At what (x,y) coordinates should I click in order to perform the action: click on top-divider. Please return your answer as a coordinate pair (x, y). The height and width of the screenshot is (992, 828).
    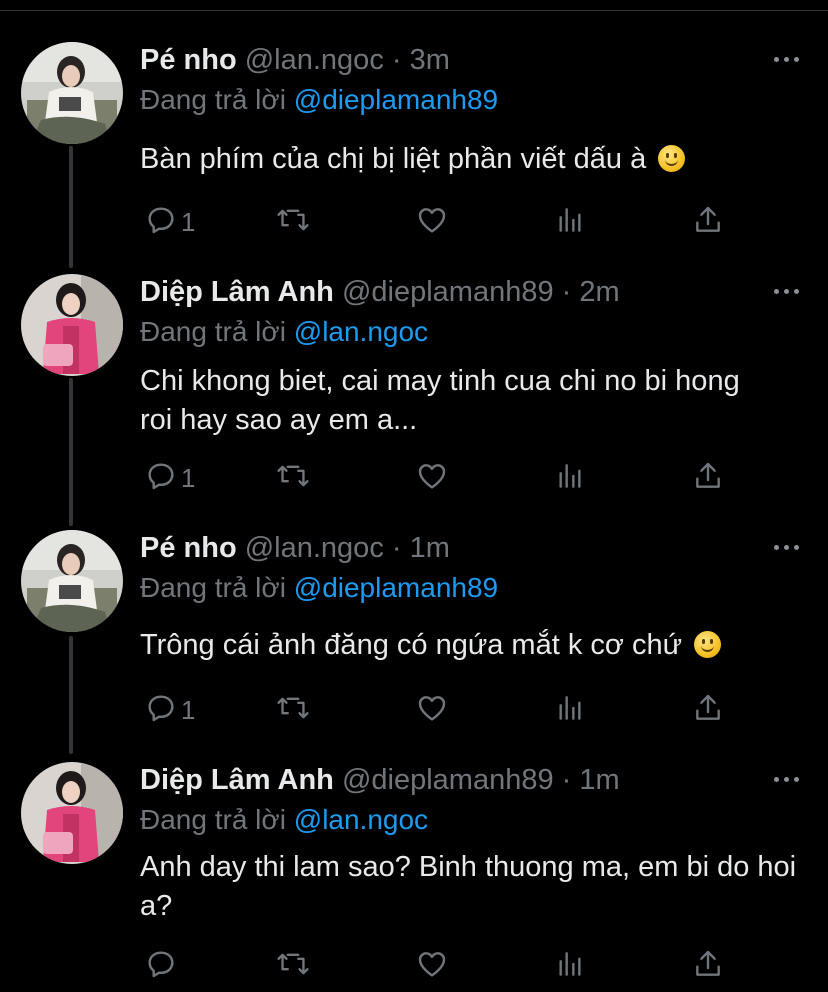
    Looking at the image, I should click on (414, 5).